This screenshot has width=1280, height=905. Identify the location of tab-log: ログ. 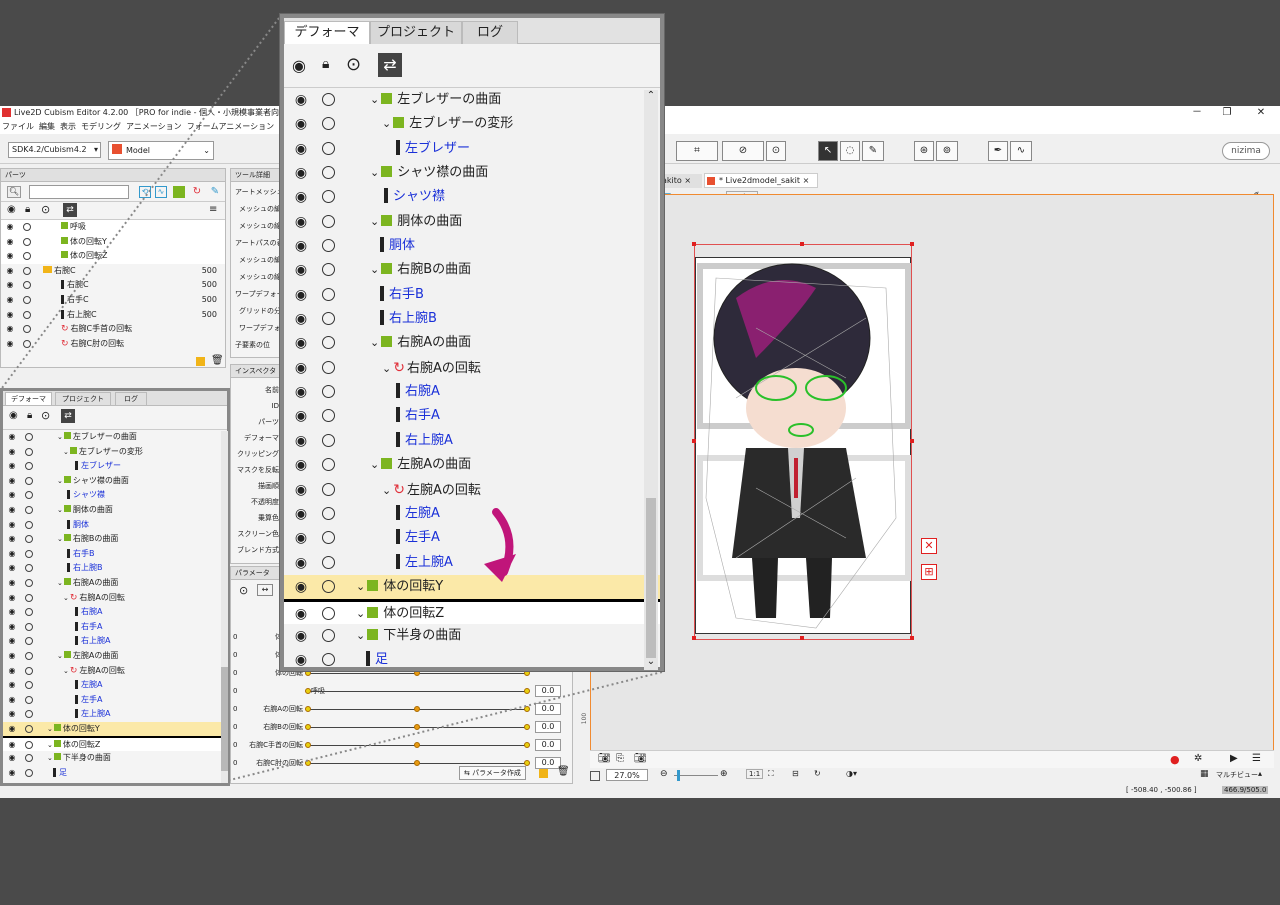
(131, 399).